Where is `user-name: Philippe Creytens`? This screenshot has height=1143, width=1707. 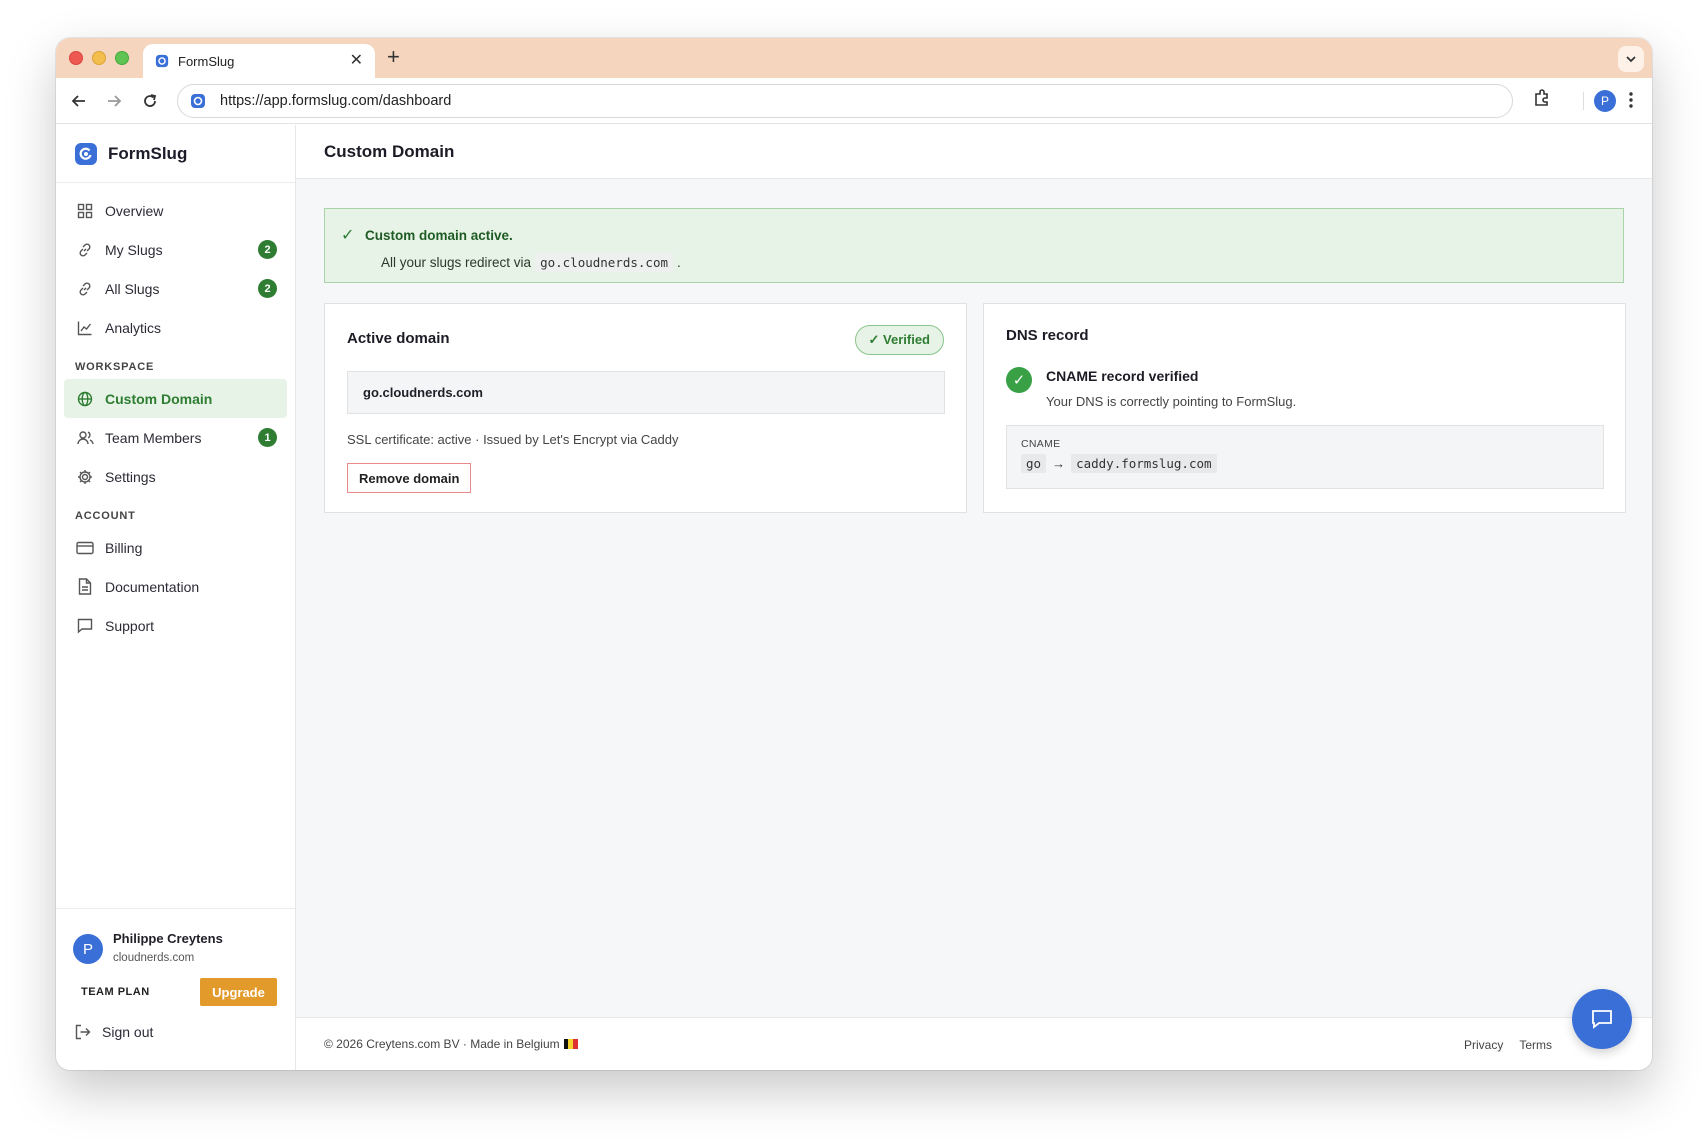
user-name: Philippe Creytens is located at coordinates (168, 938).